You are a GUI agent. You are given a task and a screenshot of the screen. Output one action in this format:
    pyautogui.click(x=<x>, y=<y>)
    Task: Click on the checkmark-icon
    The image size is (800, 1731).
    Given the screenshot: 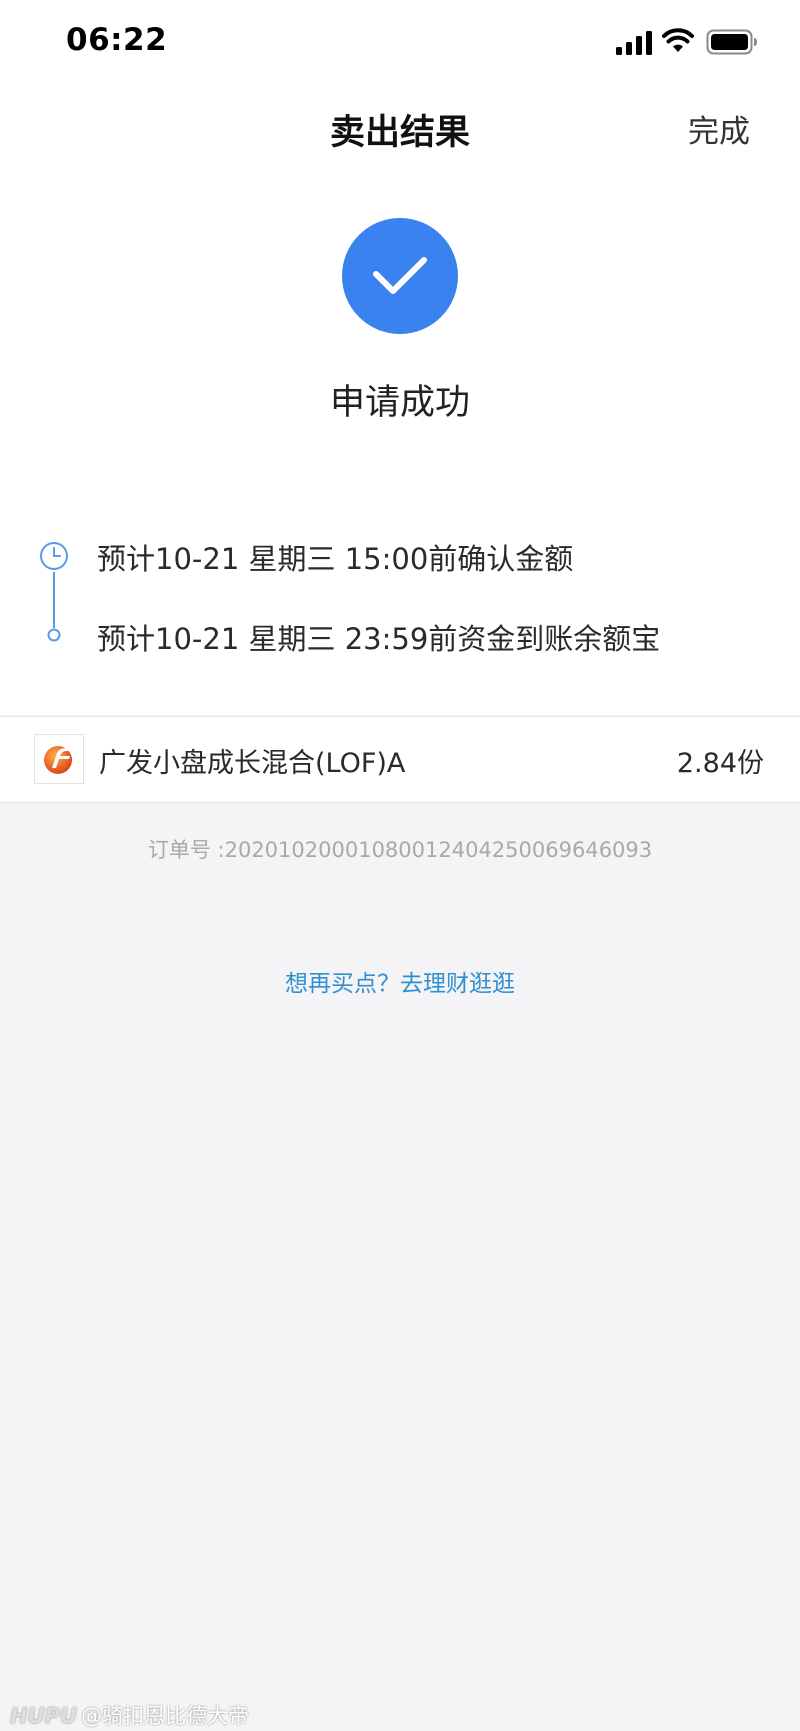 What is the action you would take?
    pyautogui.click(x=400, y=275)
    